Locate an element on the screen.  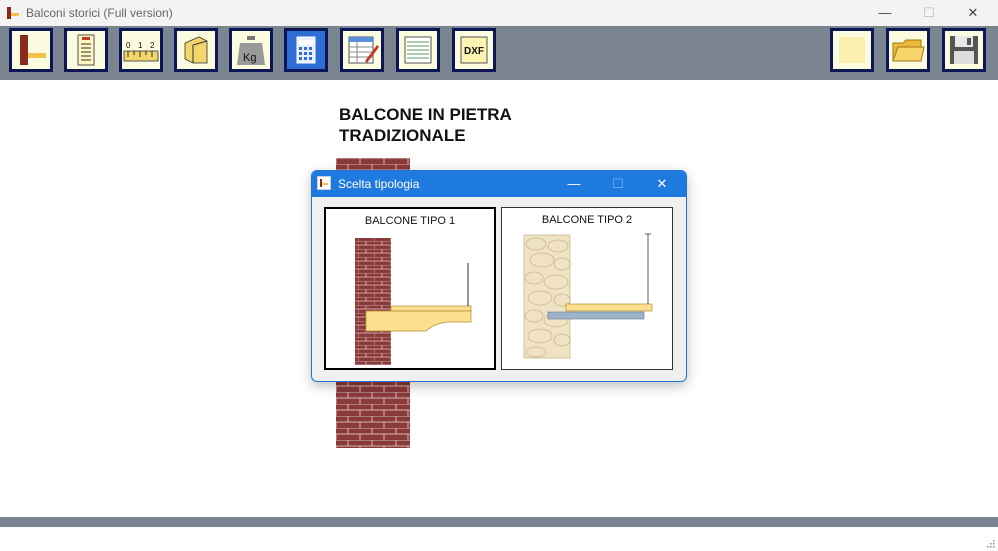
stone-balcony-icon is located at coordinates (588, 296).